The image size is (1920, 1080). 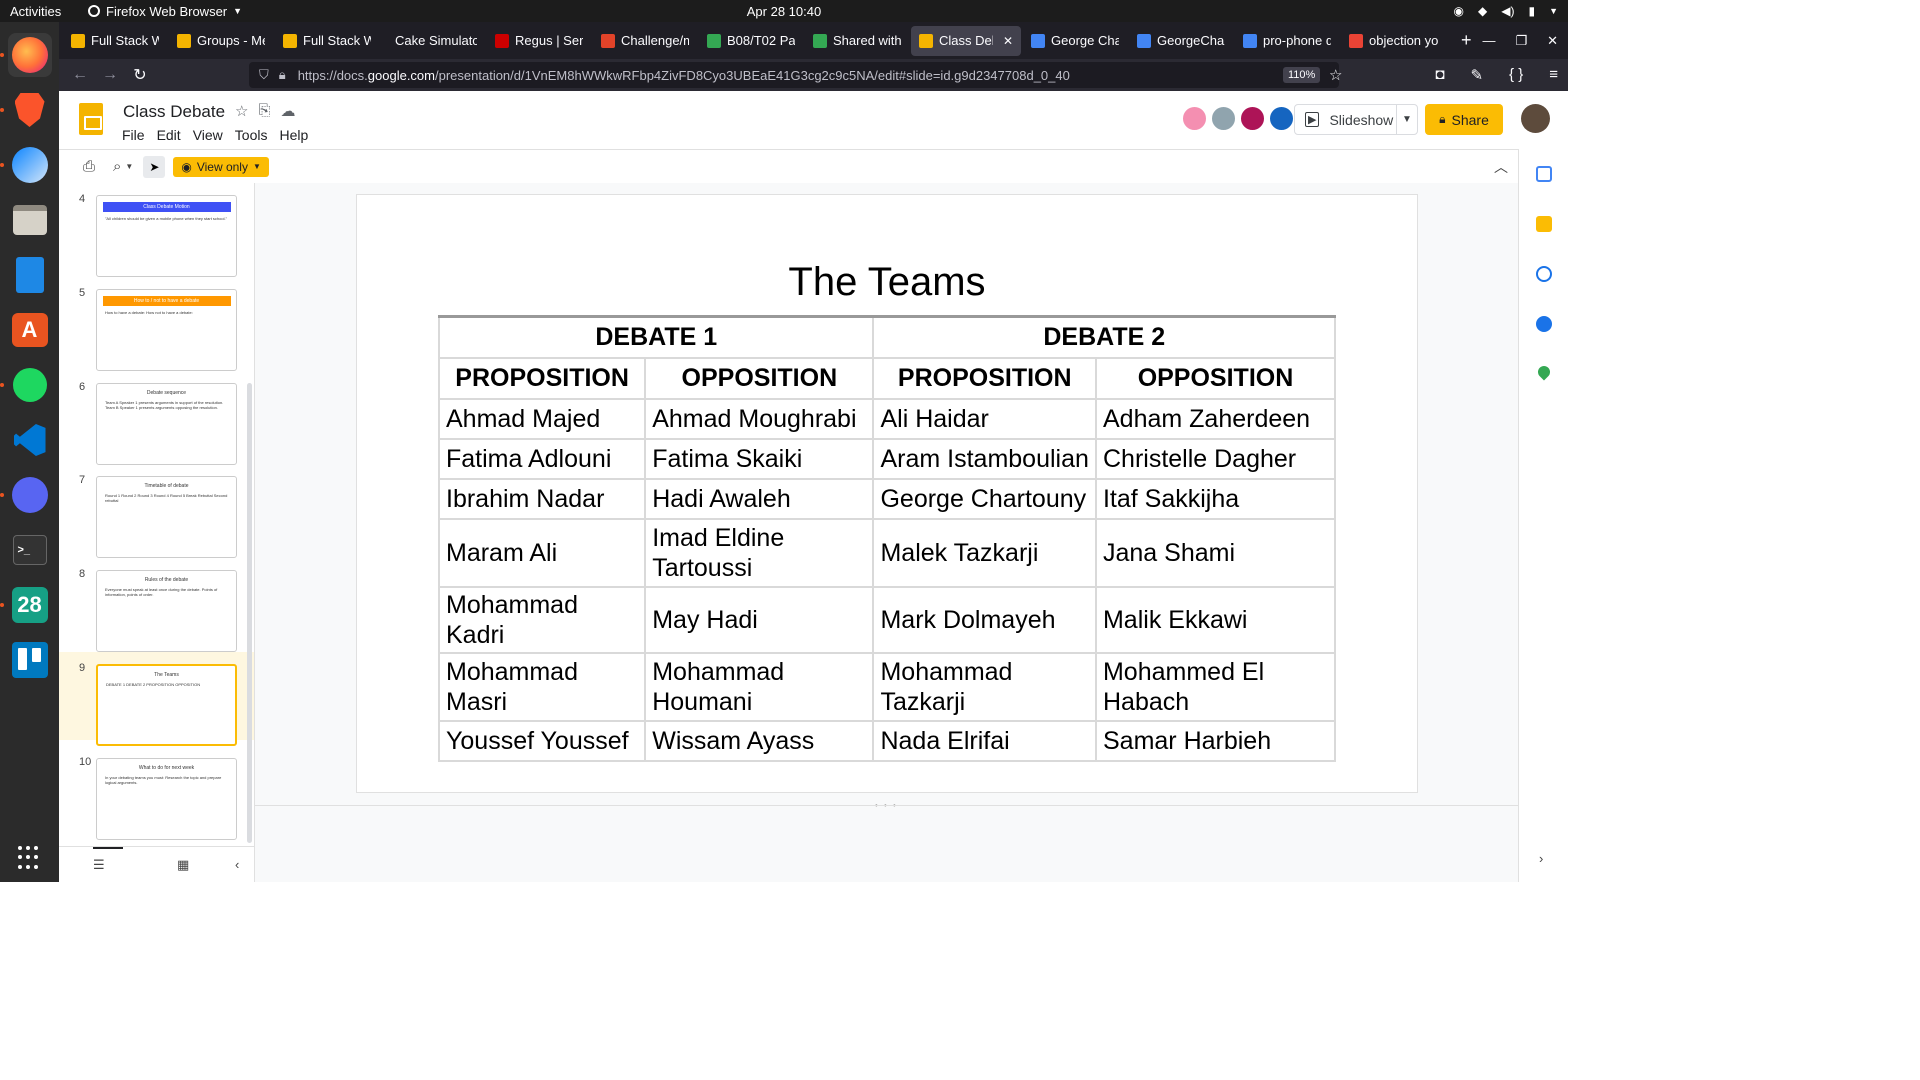 What do you see at coordinates (1535, 118) in the screenshot?
I see `account-avatar` at bounding box center [1535, 118].